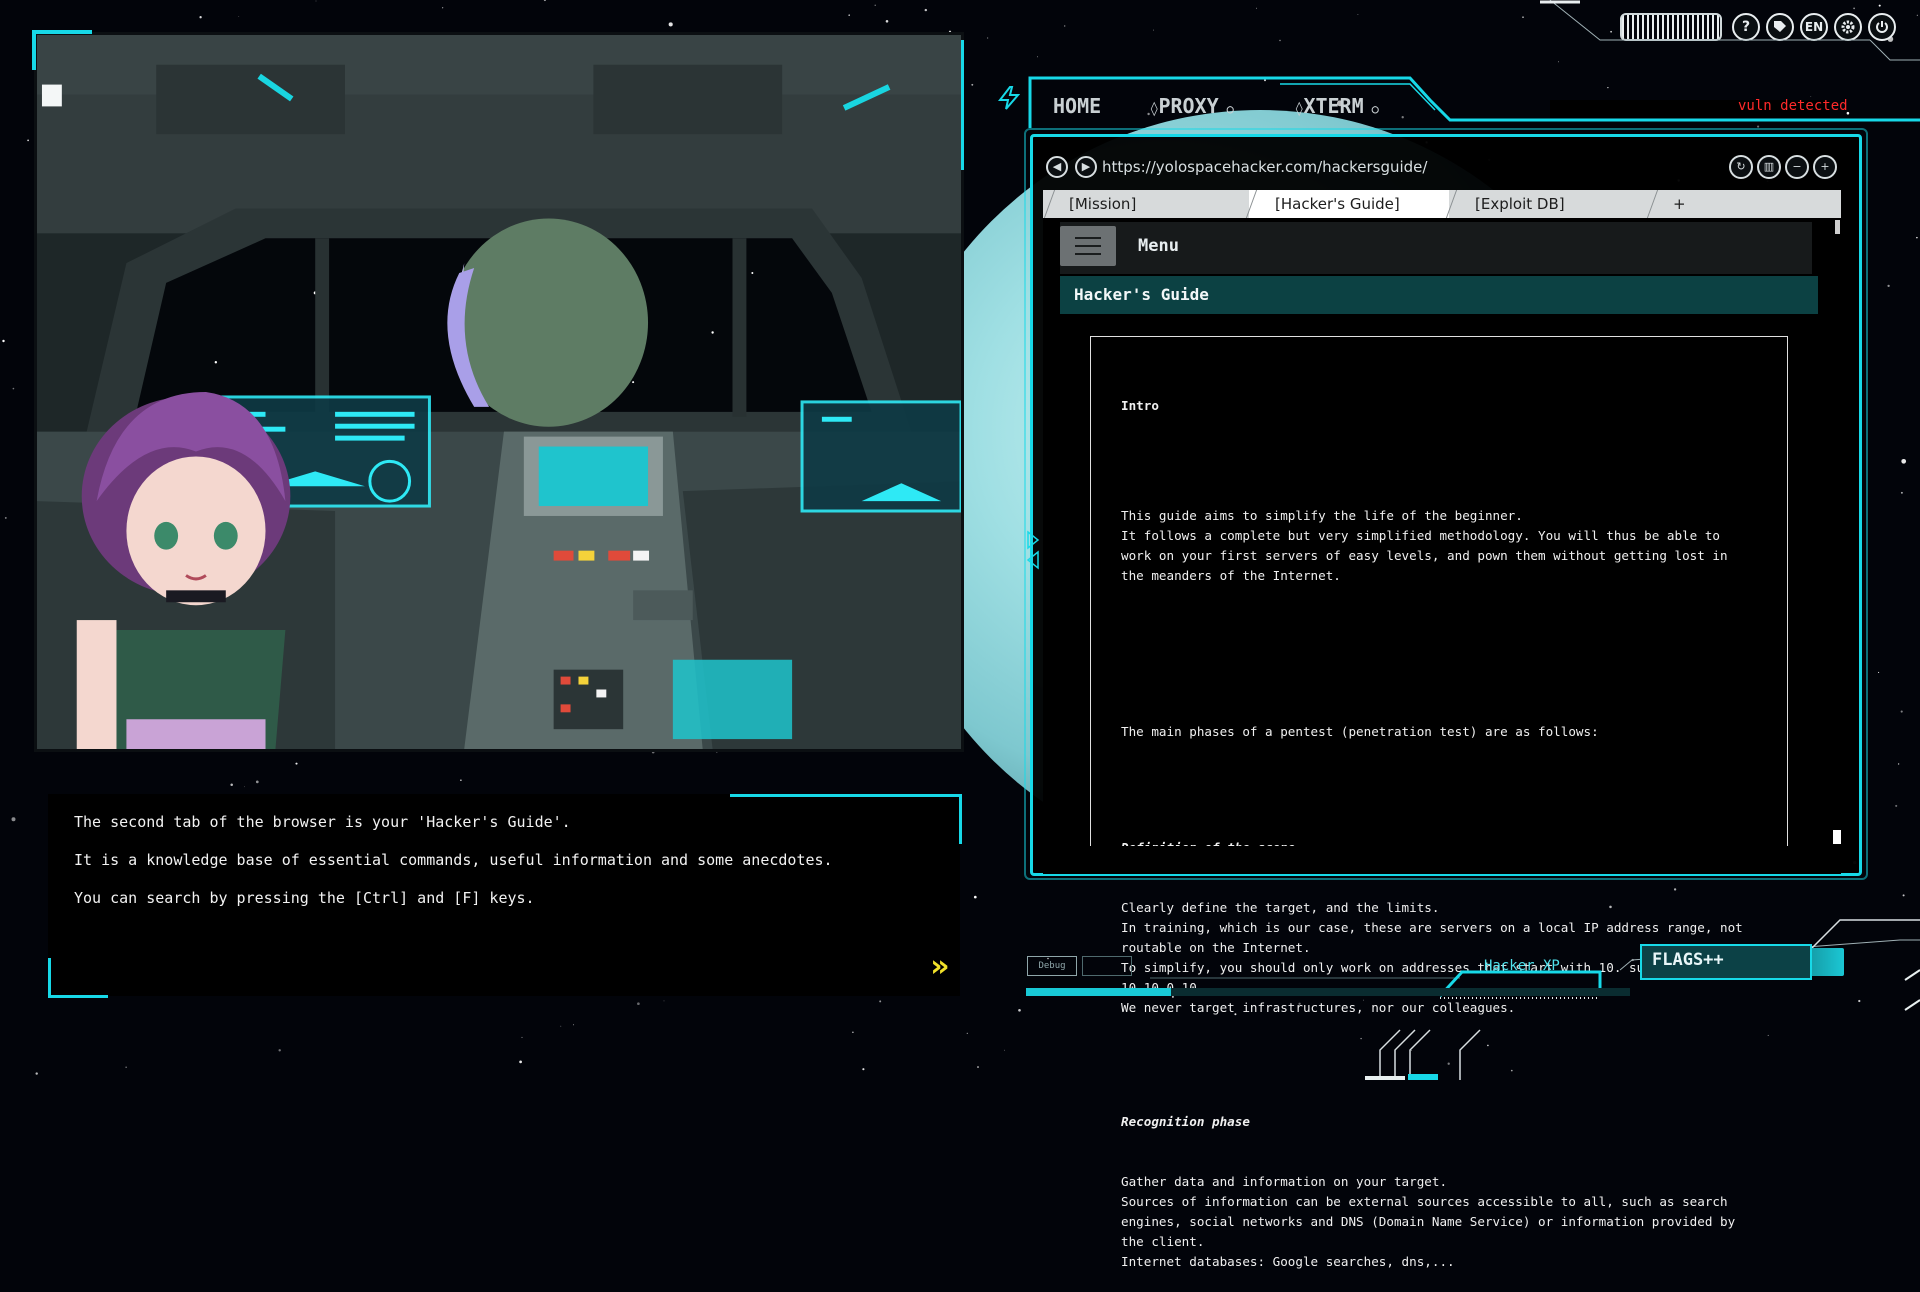  What do you see at coordinates (1451, 1122) in the screenshot?
I see `section-heading-recon: Recognition phase` at bounding box center [1451, 1122].